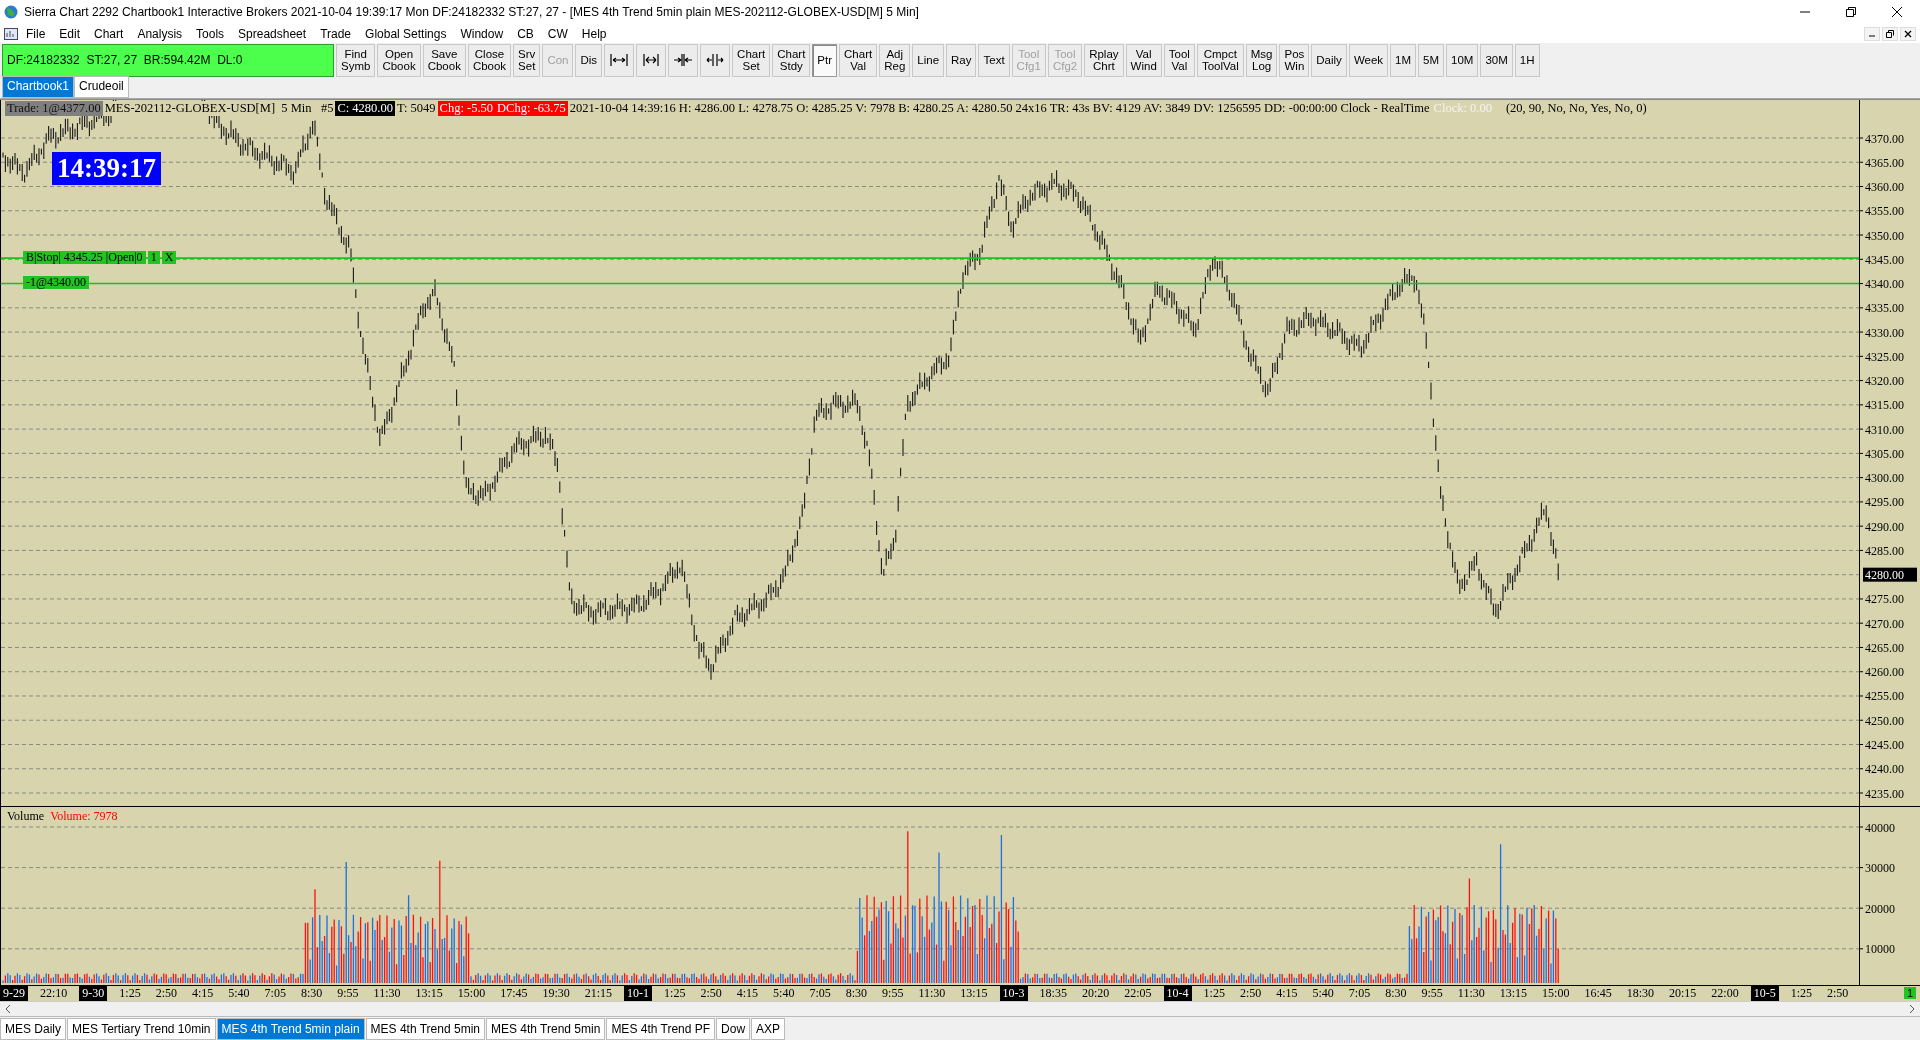  I want to click on time-label: 9:55, so click(893, 993).